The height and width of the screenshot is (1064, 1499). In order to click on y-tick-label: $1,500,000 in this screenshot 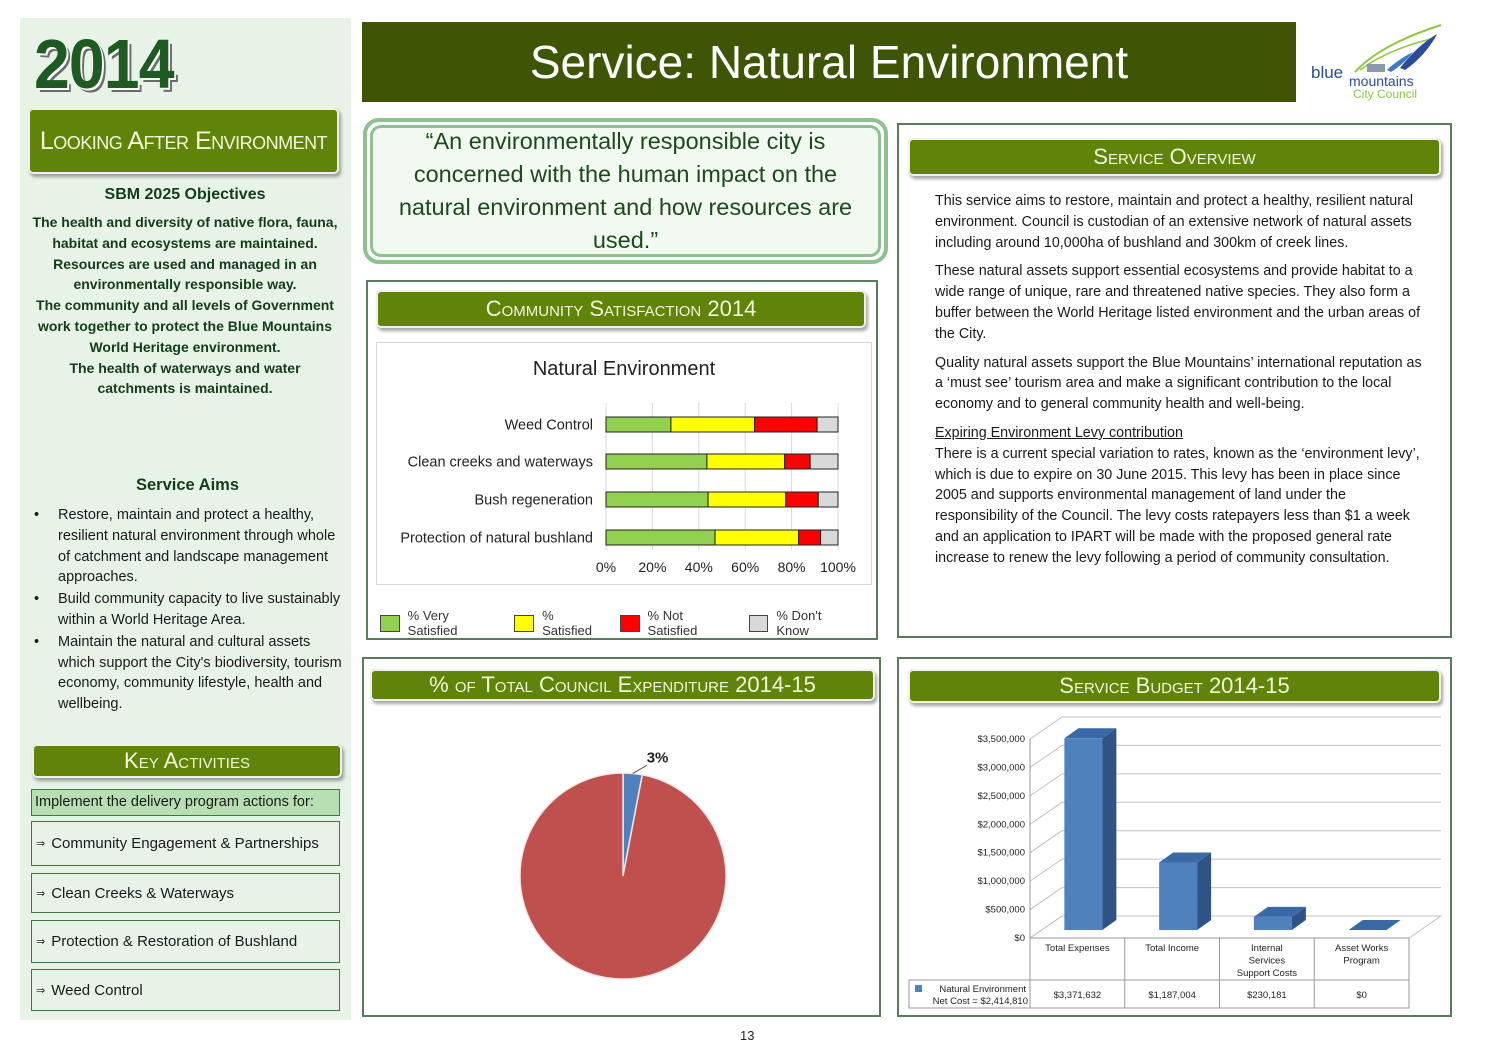, I will do `click(1001, 853)`.